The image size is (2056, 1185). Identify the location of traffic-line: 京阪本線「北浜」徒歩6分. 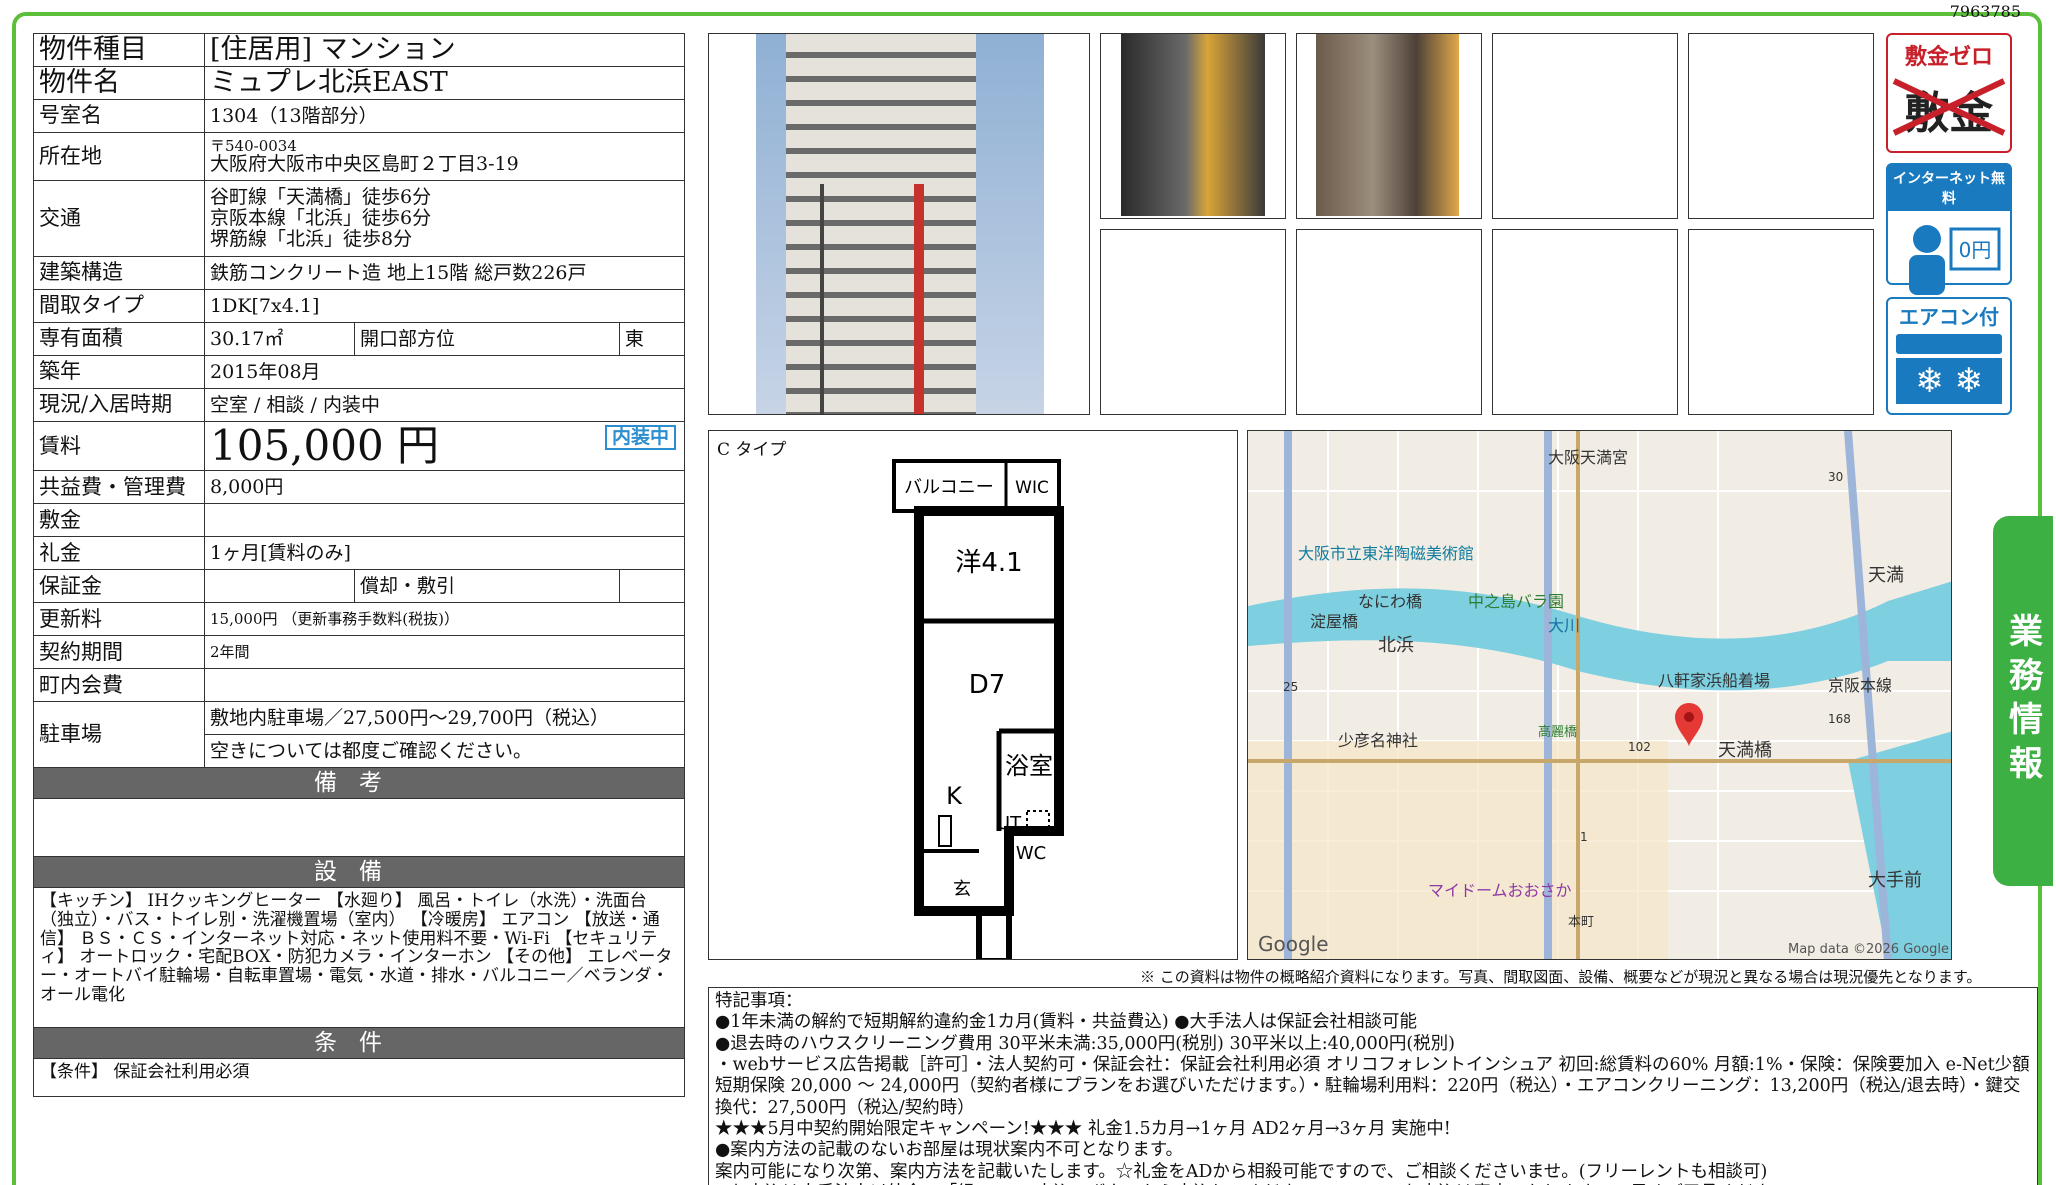
(321, 218).